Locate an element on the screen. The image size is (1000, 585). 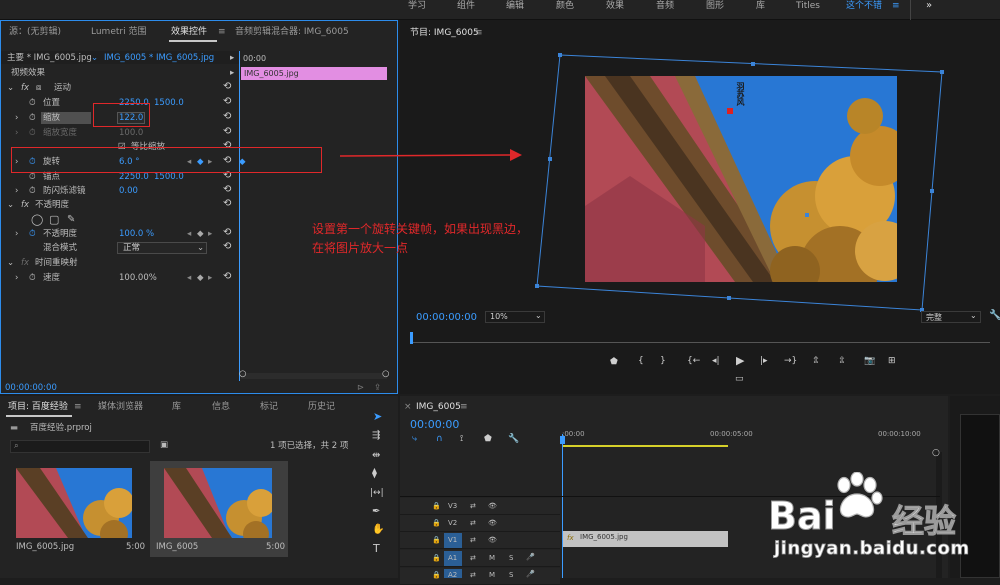
solo-button: S is located at coordinates (511, 558).